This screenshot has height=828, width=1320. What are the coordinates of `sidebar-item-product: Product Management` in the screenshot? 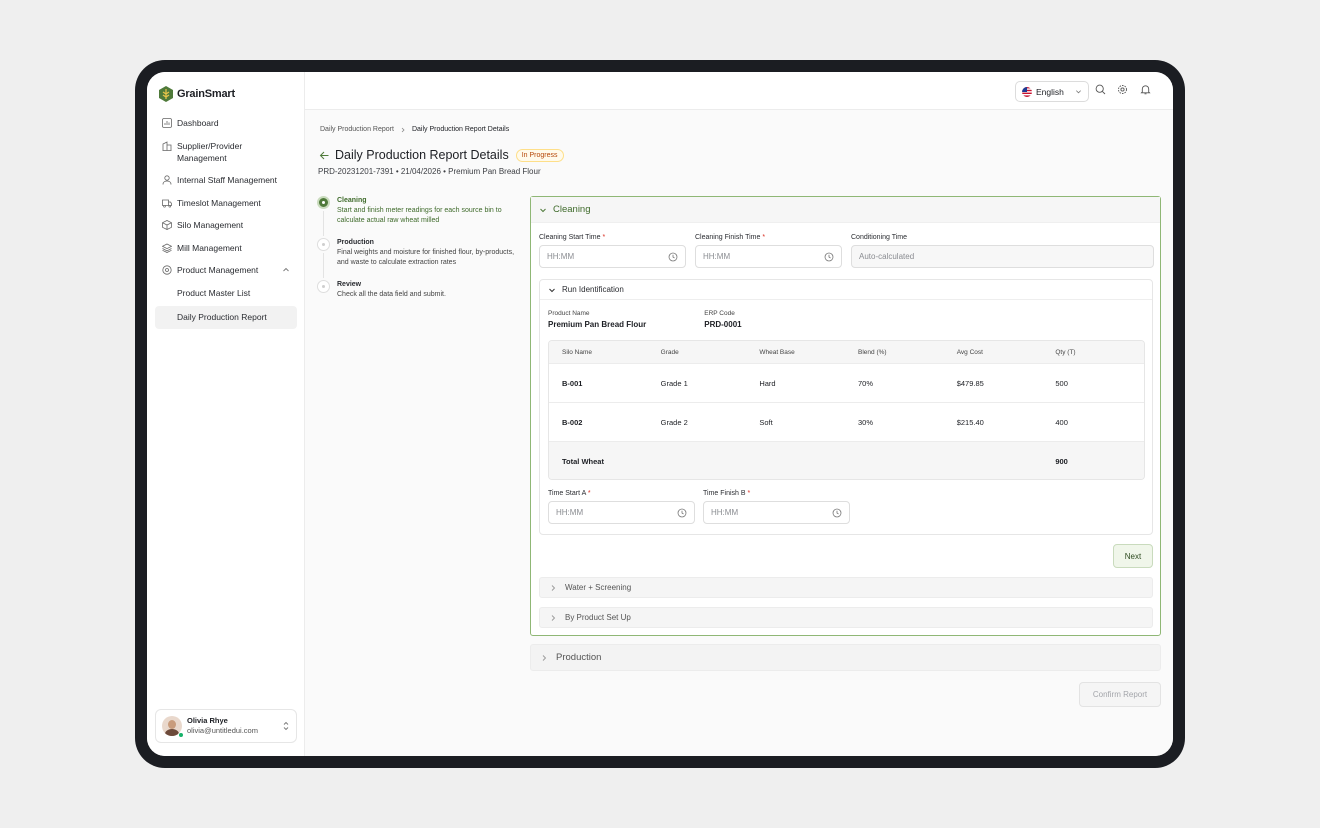 It's located at (226, 270).